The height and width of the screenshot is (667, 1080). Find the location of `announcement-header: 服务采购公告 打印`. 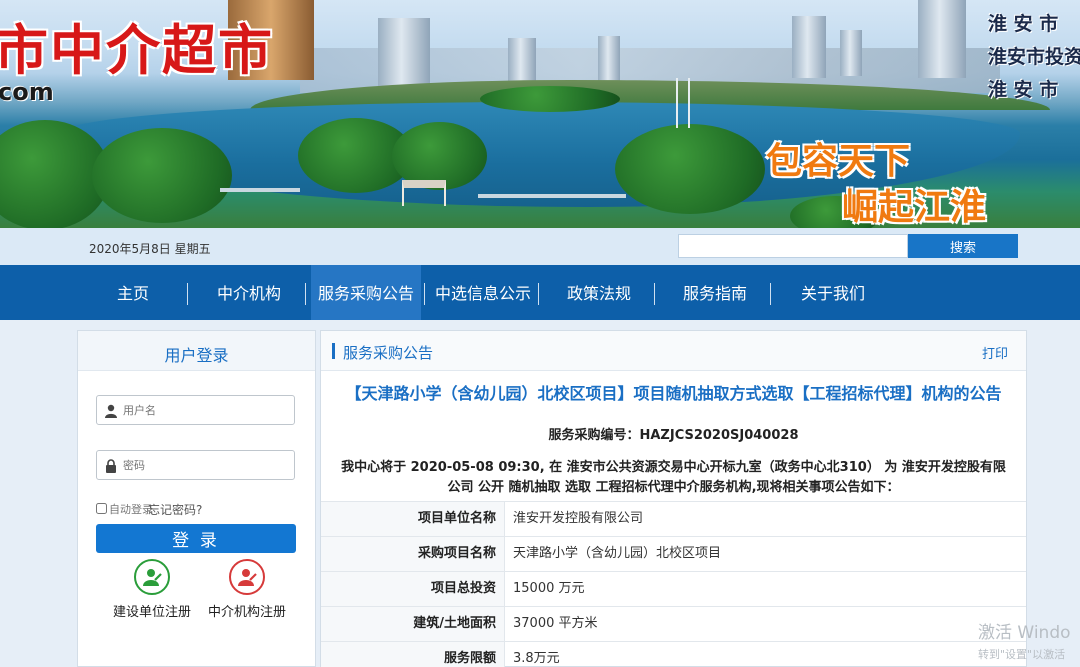

announcement-header: 服务采购公告 打印 is located at coordinates (673, 351).